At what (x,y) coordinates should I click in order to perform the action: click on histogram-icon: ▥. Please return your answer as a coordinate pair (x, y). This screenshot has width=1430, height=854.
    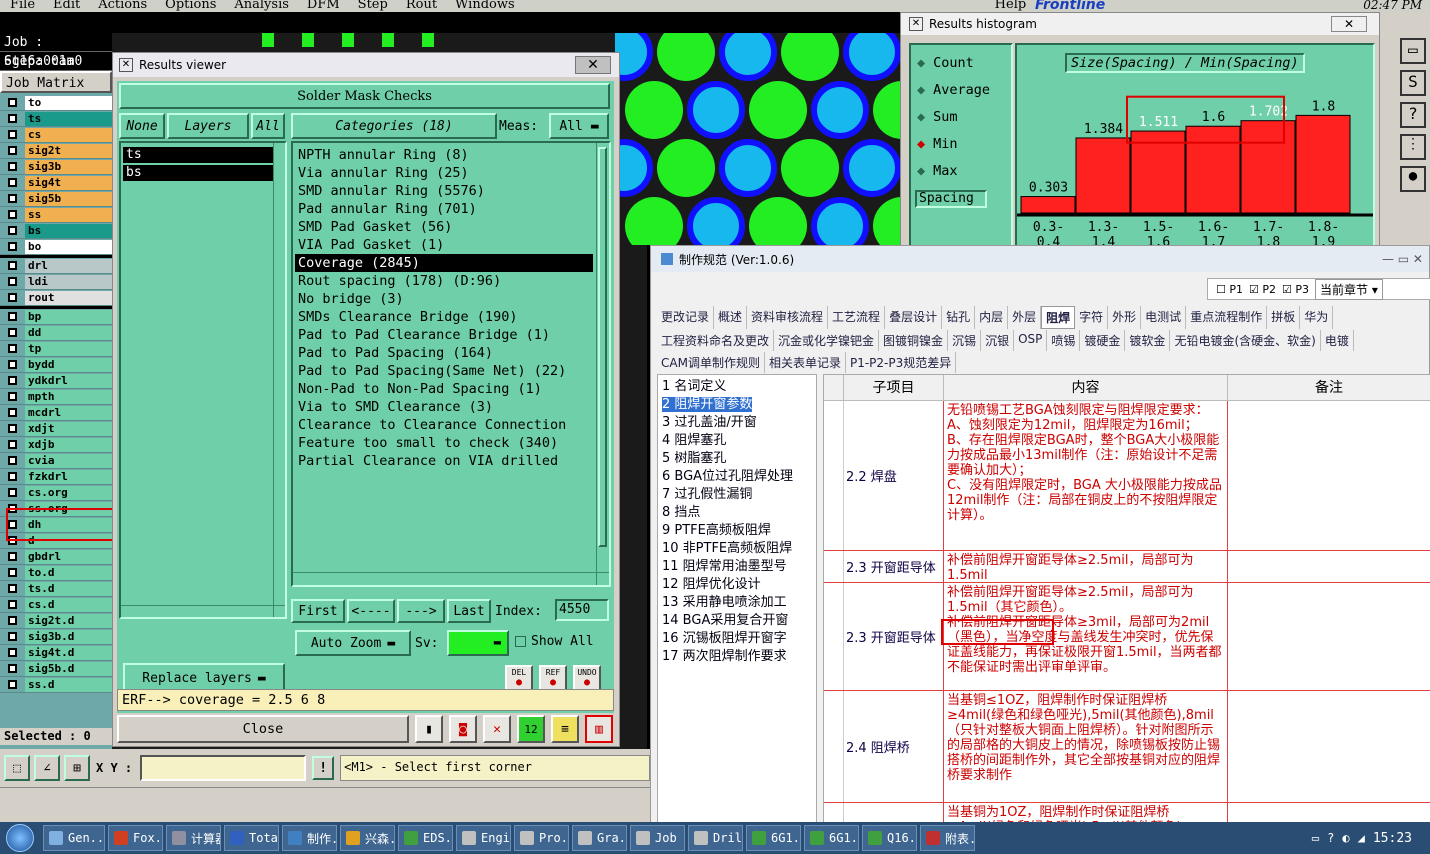
    Looking at the image, I should click on (599, 729).